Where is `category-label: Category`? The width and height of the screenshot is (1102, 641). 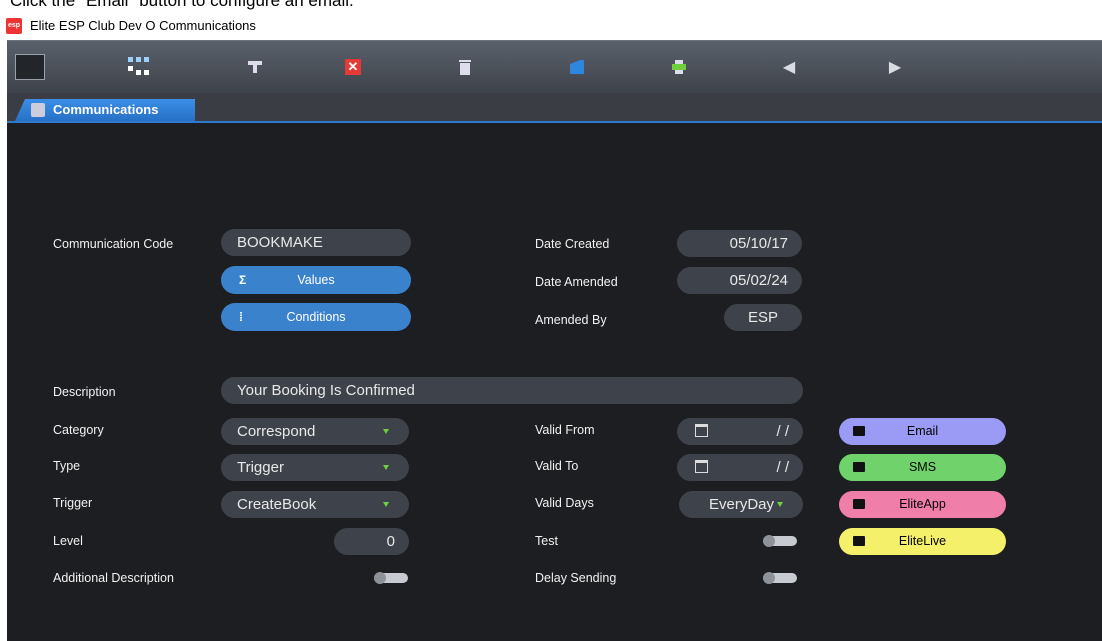
category-label: Category is located at coordinates (78, 430).